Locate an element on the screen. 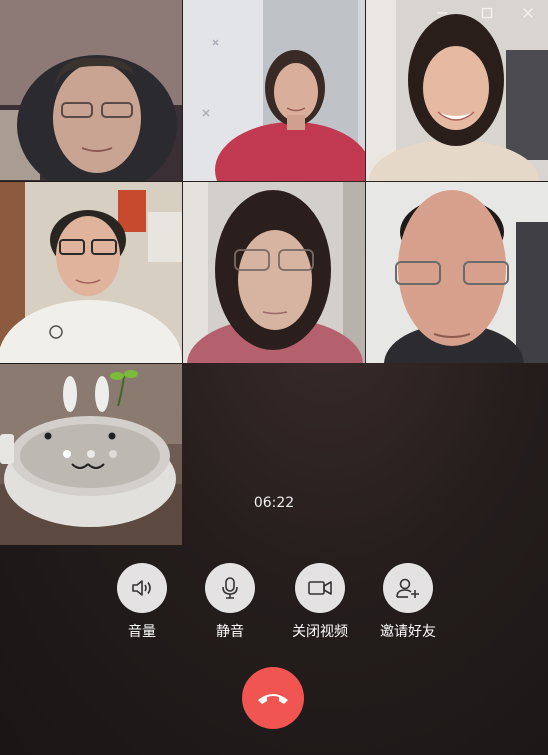 The image size is (548, 755). video-off-label: 关闭视频 is located at coordinates (320, 632).